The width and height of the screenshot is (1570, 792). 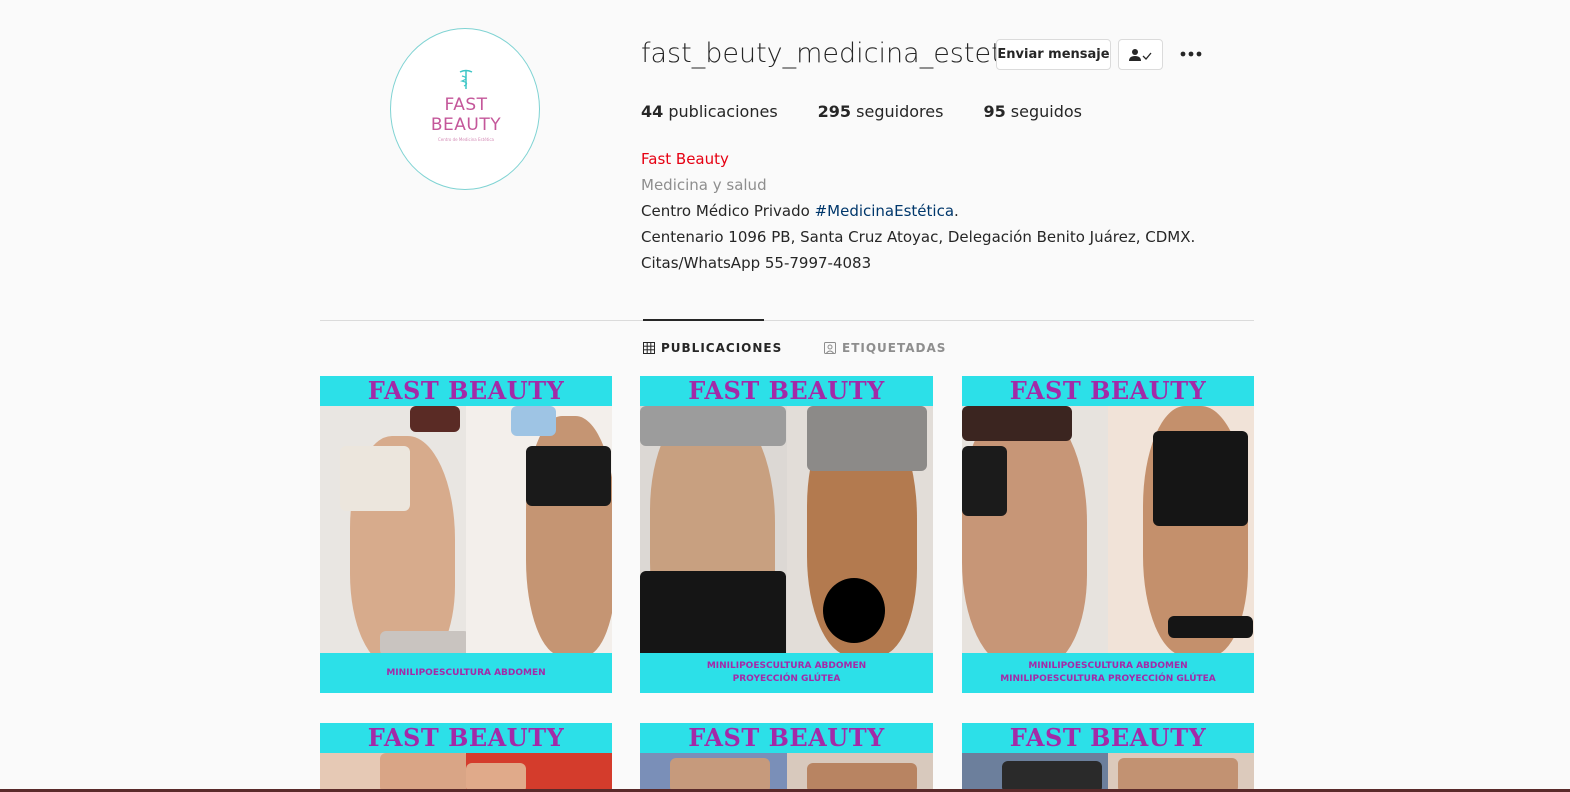 What do you see at coordinates (786, 679) in the screenshot?
I see `post-caption-line2: PROYECCIÓN GLÚTEA` at bounding box center [786, 679].